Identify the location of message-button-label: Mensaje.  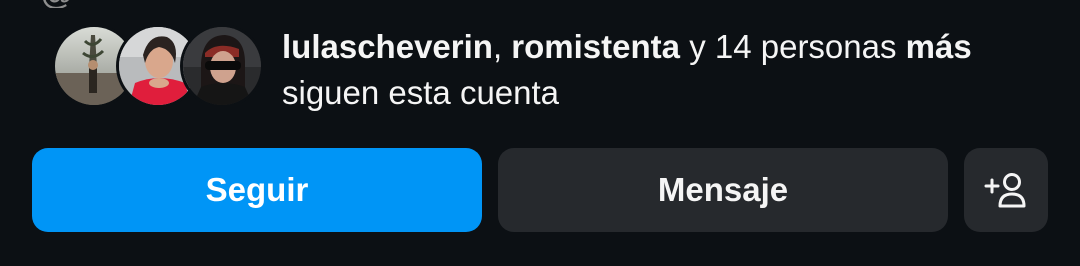
(723, 189).